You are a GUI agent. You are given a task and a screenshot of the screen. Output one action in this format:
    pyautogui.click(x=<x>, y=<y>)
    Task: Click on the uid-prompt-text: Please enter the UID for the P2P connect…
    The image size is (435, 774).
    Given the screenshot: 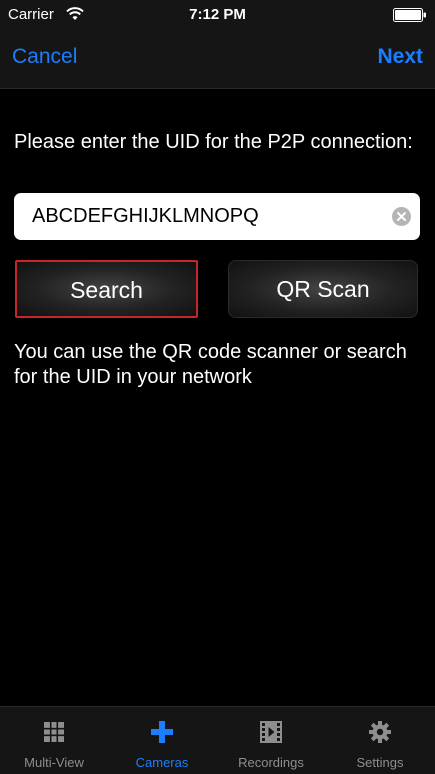 What is the action you would take?
    pyautogui.click(x=213, y=142)
    